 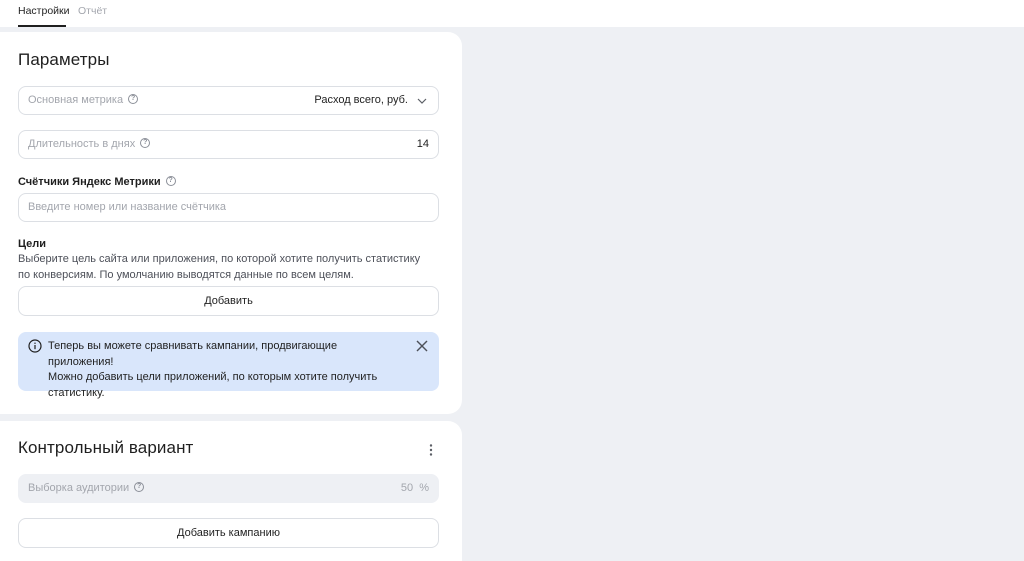 What do you see at coordinates (76, 100) in the screenshot?
I see `main-metric-label: Основная метрика` at bounding box center [76, 100].